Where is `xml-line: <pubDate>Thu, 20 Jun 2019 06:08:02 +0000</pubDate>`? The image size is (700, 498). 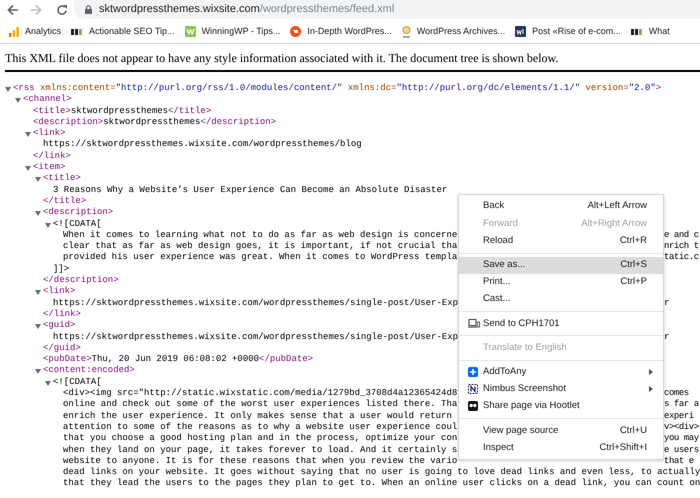 xml-line: <pubDate>Thu, 20 Jun 2019 06:08:02 +0000</pubDate> is located at coordinates (178, 360).